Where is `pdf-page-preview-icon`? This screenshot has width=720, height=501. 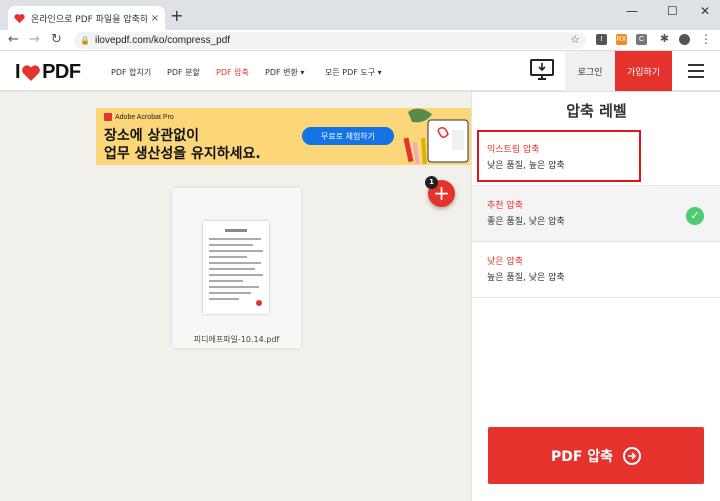 pdf-page-preview-icon is located at coordinates (236, 267).